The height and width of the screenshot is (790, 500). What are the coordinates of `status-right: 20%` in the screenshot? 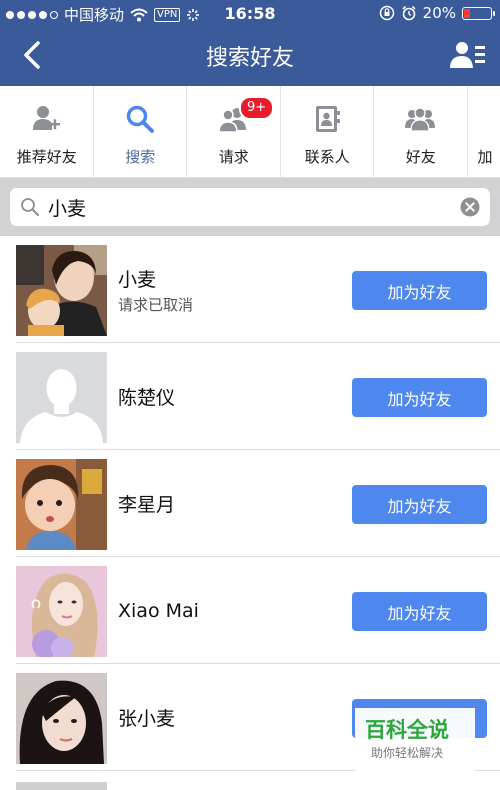 It's located at (437, 13).